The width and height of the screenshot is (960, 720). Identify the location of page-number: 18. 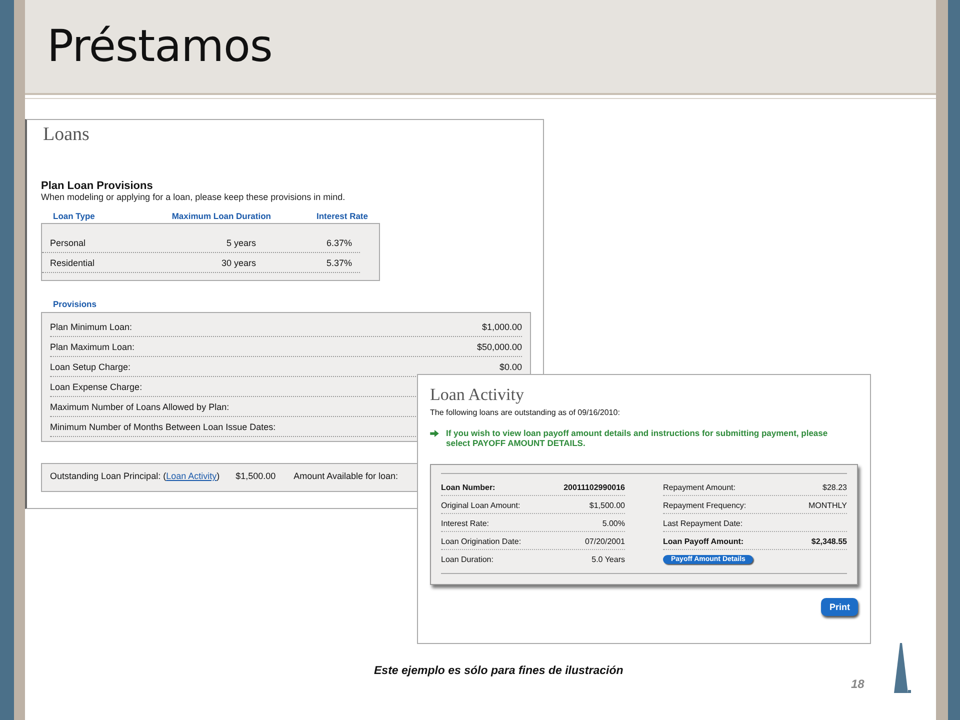
(857, 684).